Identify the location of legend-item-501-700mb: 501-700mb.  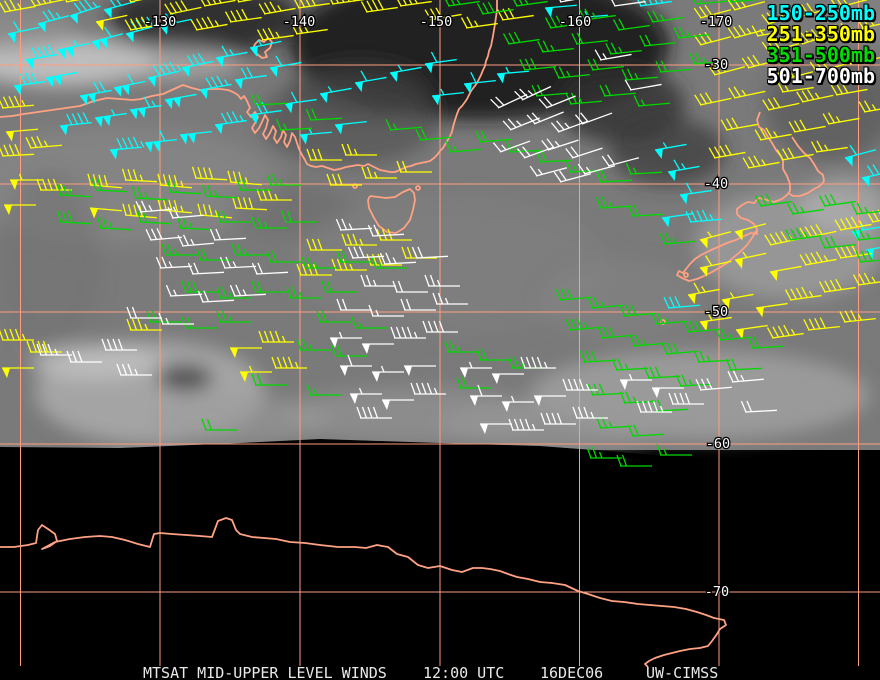
(820, 76).